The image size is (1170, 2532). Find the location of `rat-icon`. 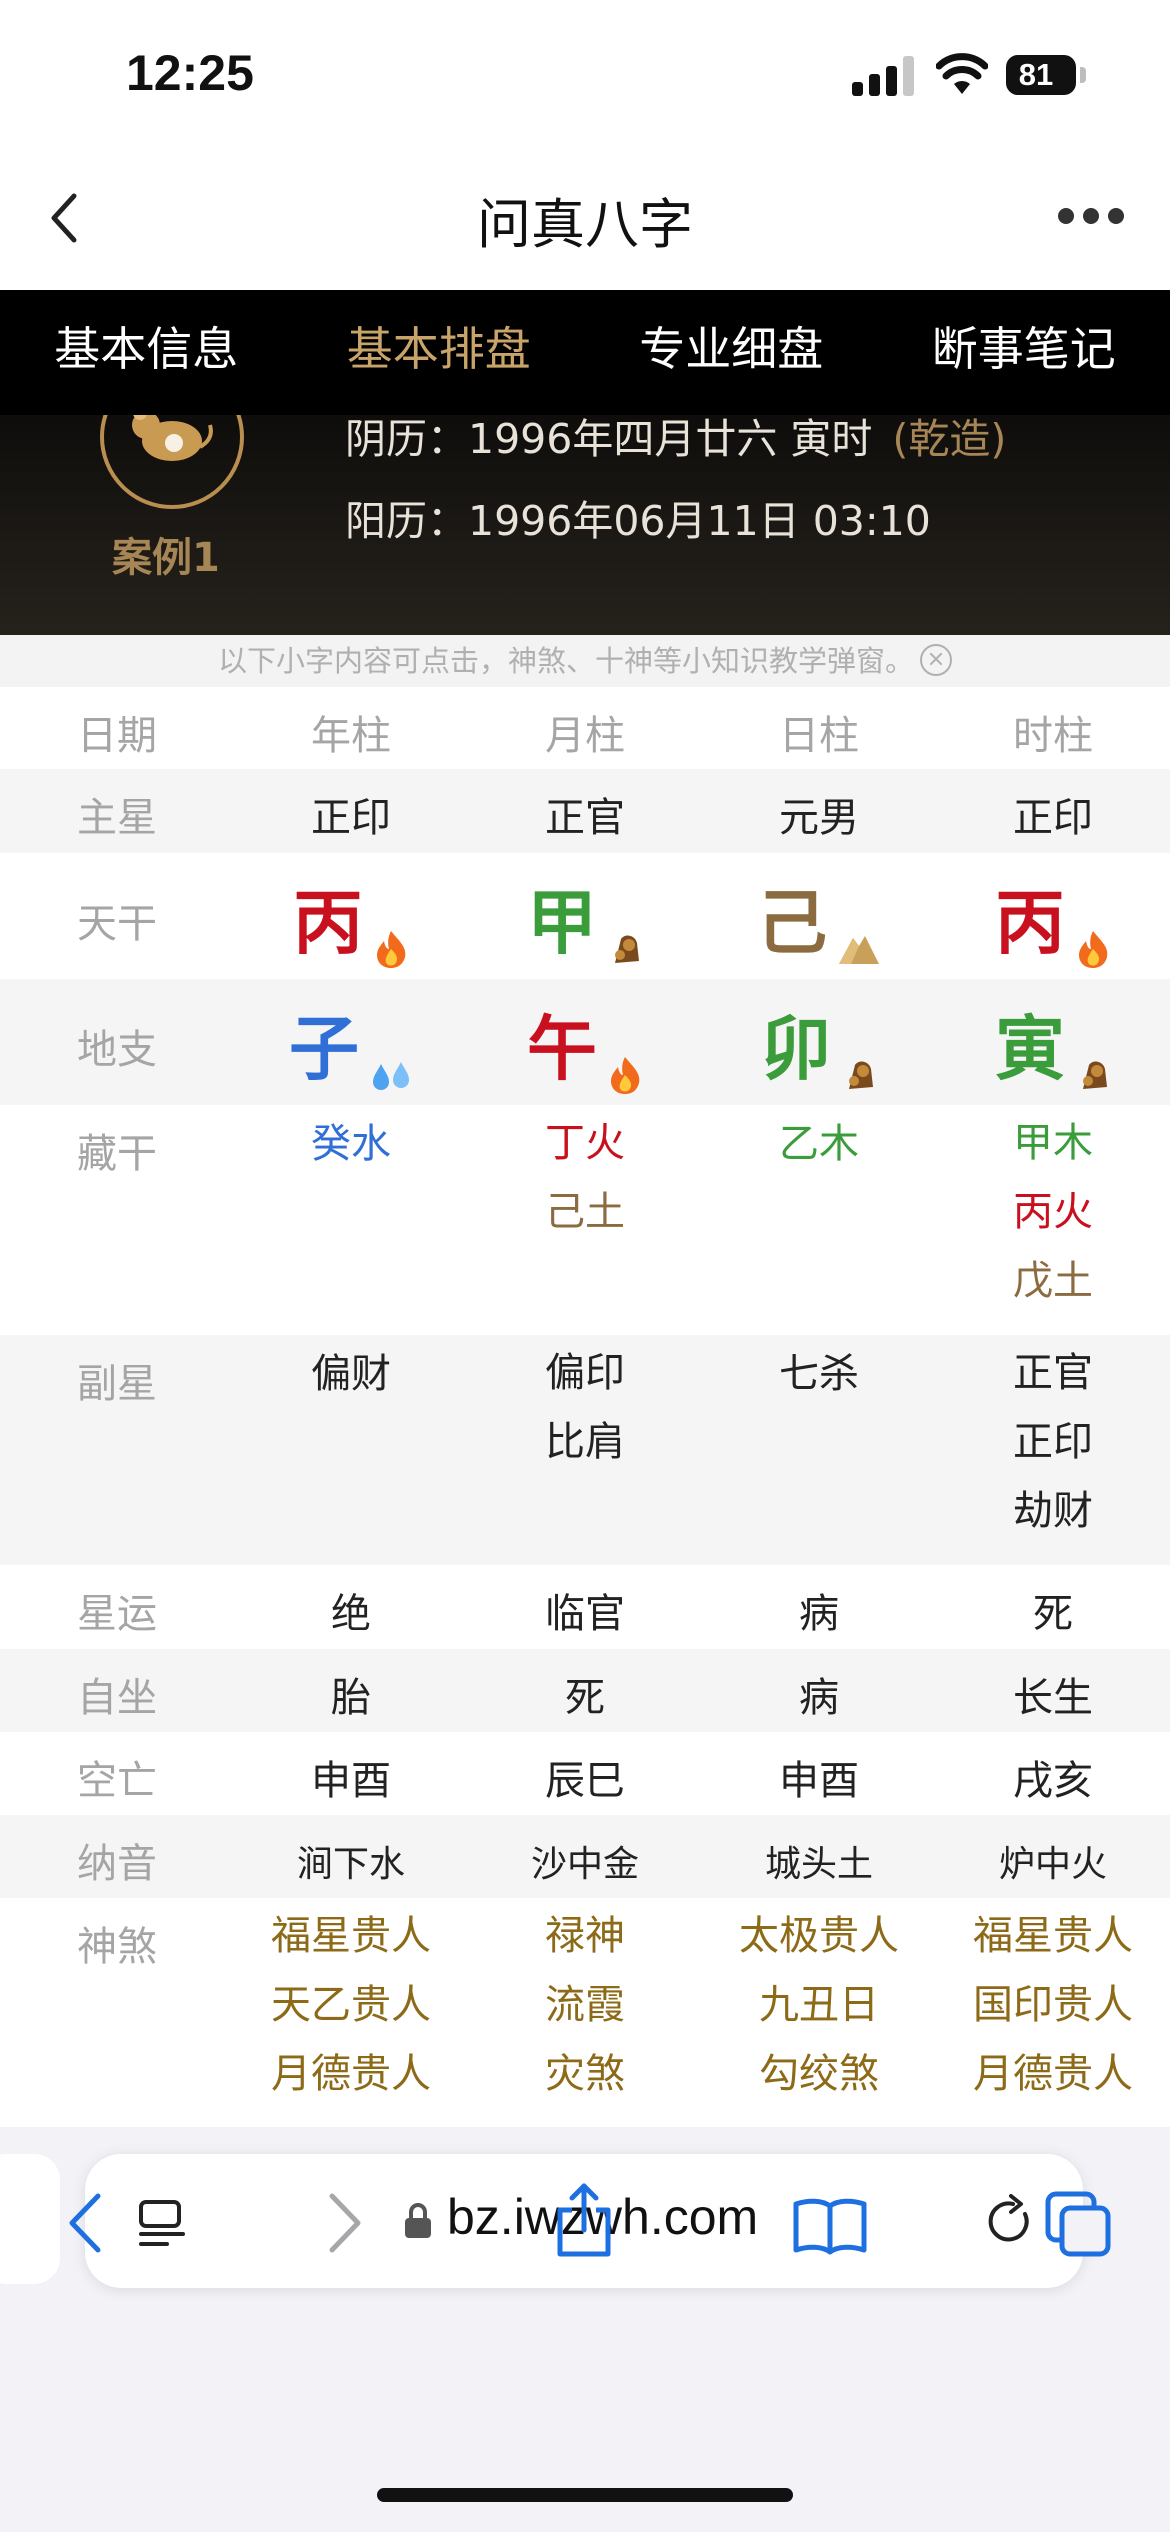

rat-icon is located at coordinates (172, 438).